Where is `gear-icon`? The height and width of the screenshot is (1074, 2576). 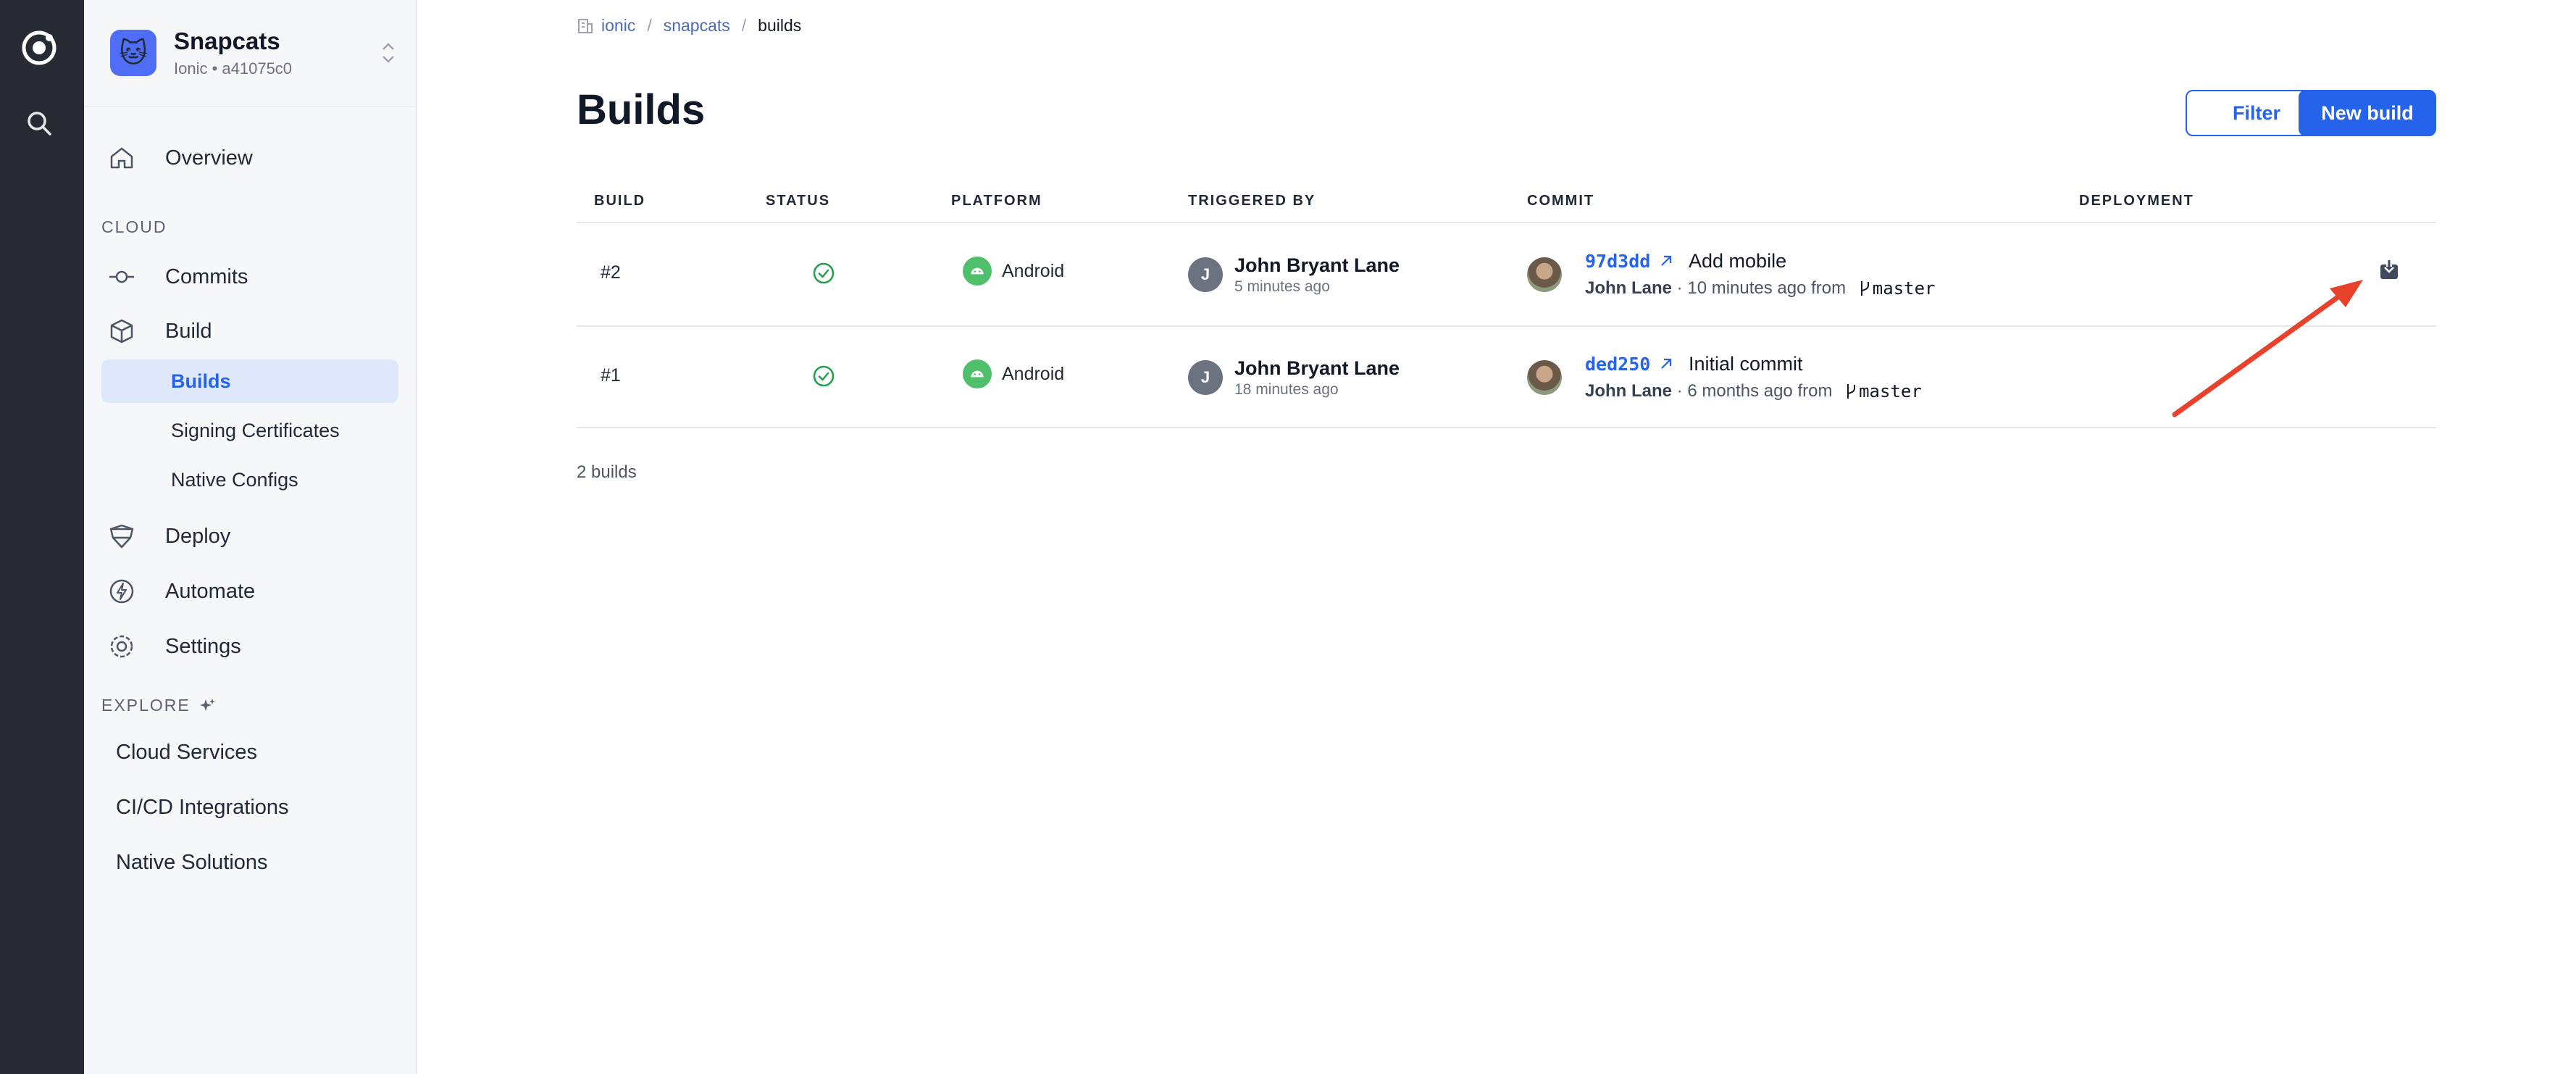
gear-icon is located at coordinates (121, 646).